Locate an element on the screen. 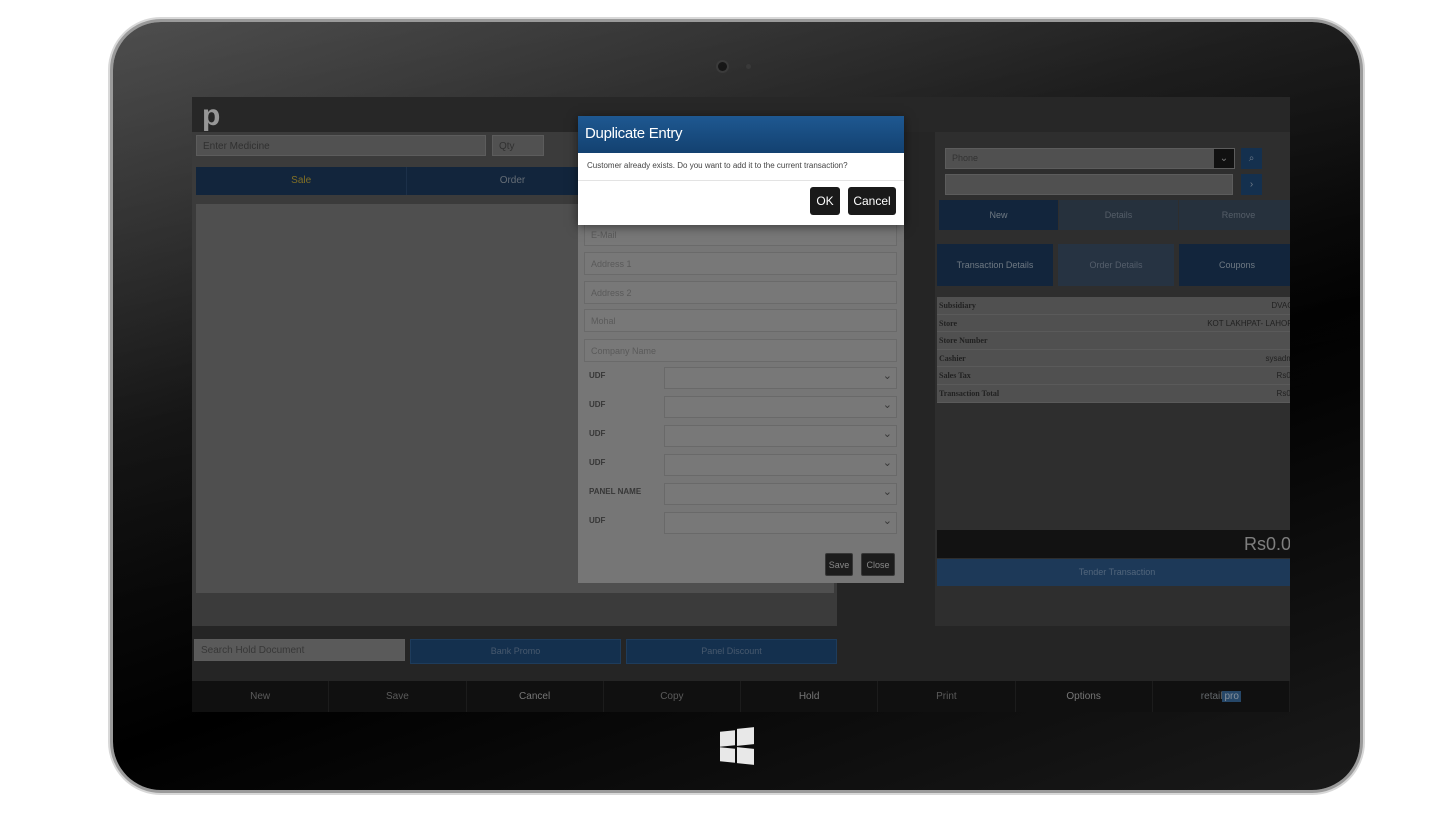  info-row: SubsidiaryDVAC is located at coordinates (1113, 306).